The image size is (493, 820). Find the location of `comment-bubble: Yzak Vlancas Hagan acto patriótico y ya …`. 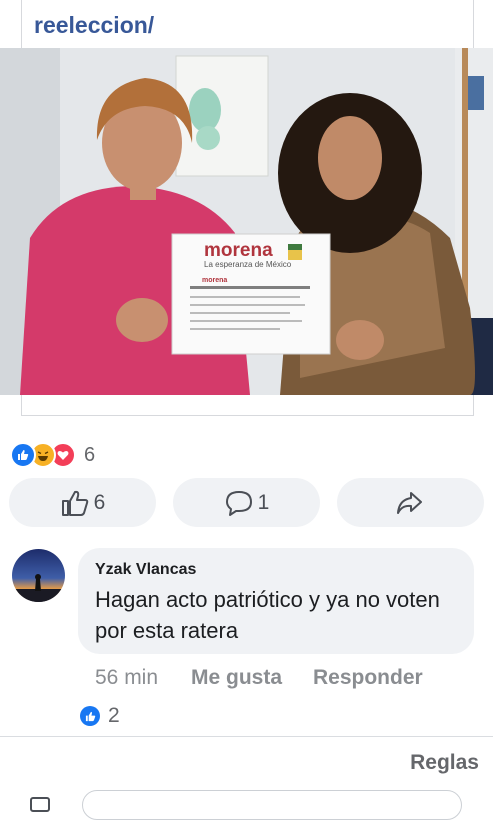

comment-bubble: Yzak Vlancas Hagan acto patriótico y ya … is located at coordinates (276, 601).